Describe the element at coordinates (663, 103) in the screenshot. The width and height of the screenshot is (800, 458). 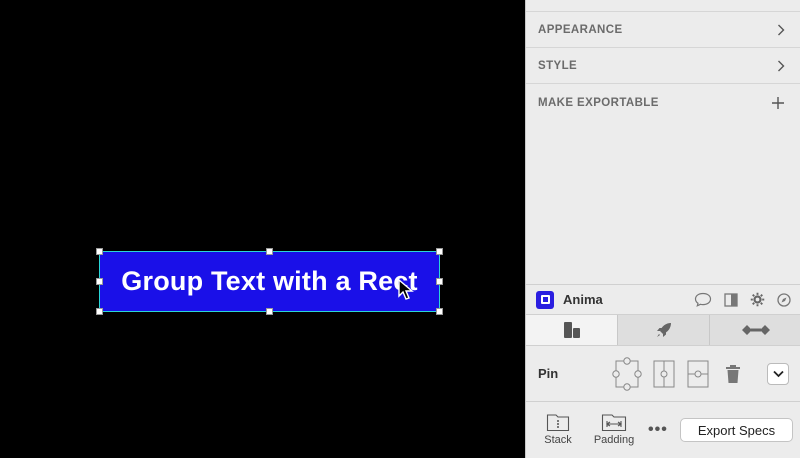
I see `section-make-exportable: MAKE EXPORTABLE` at that location.